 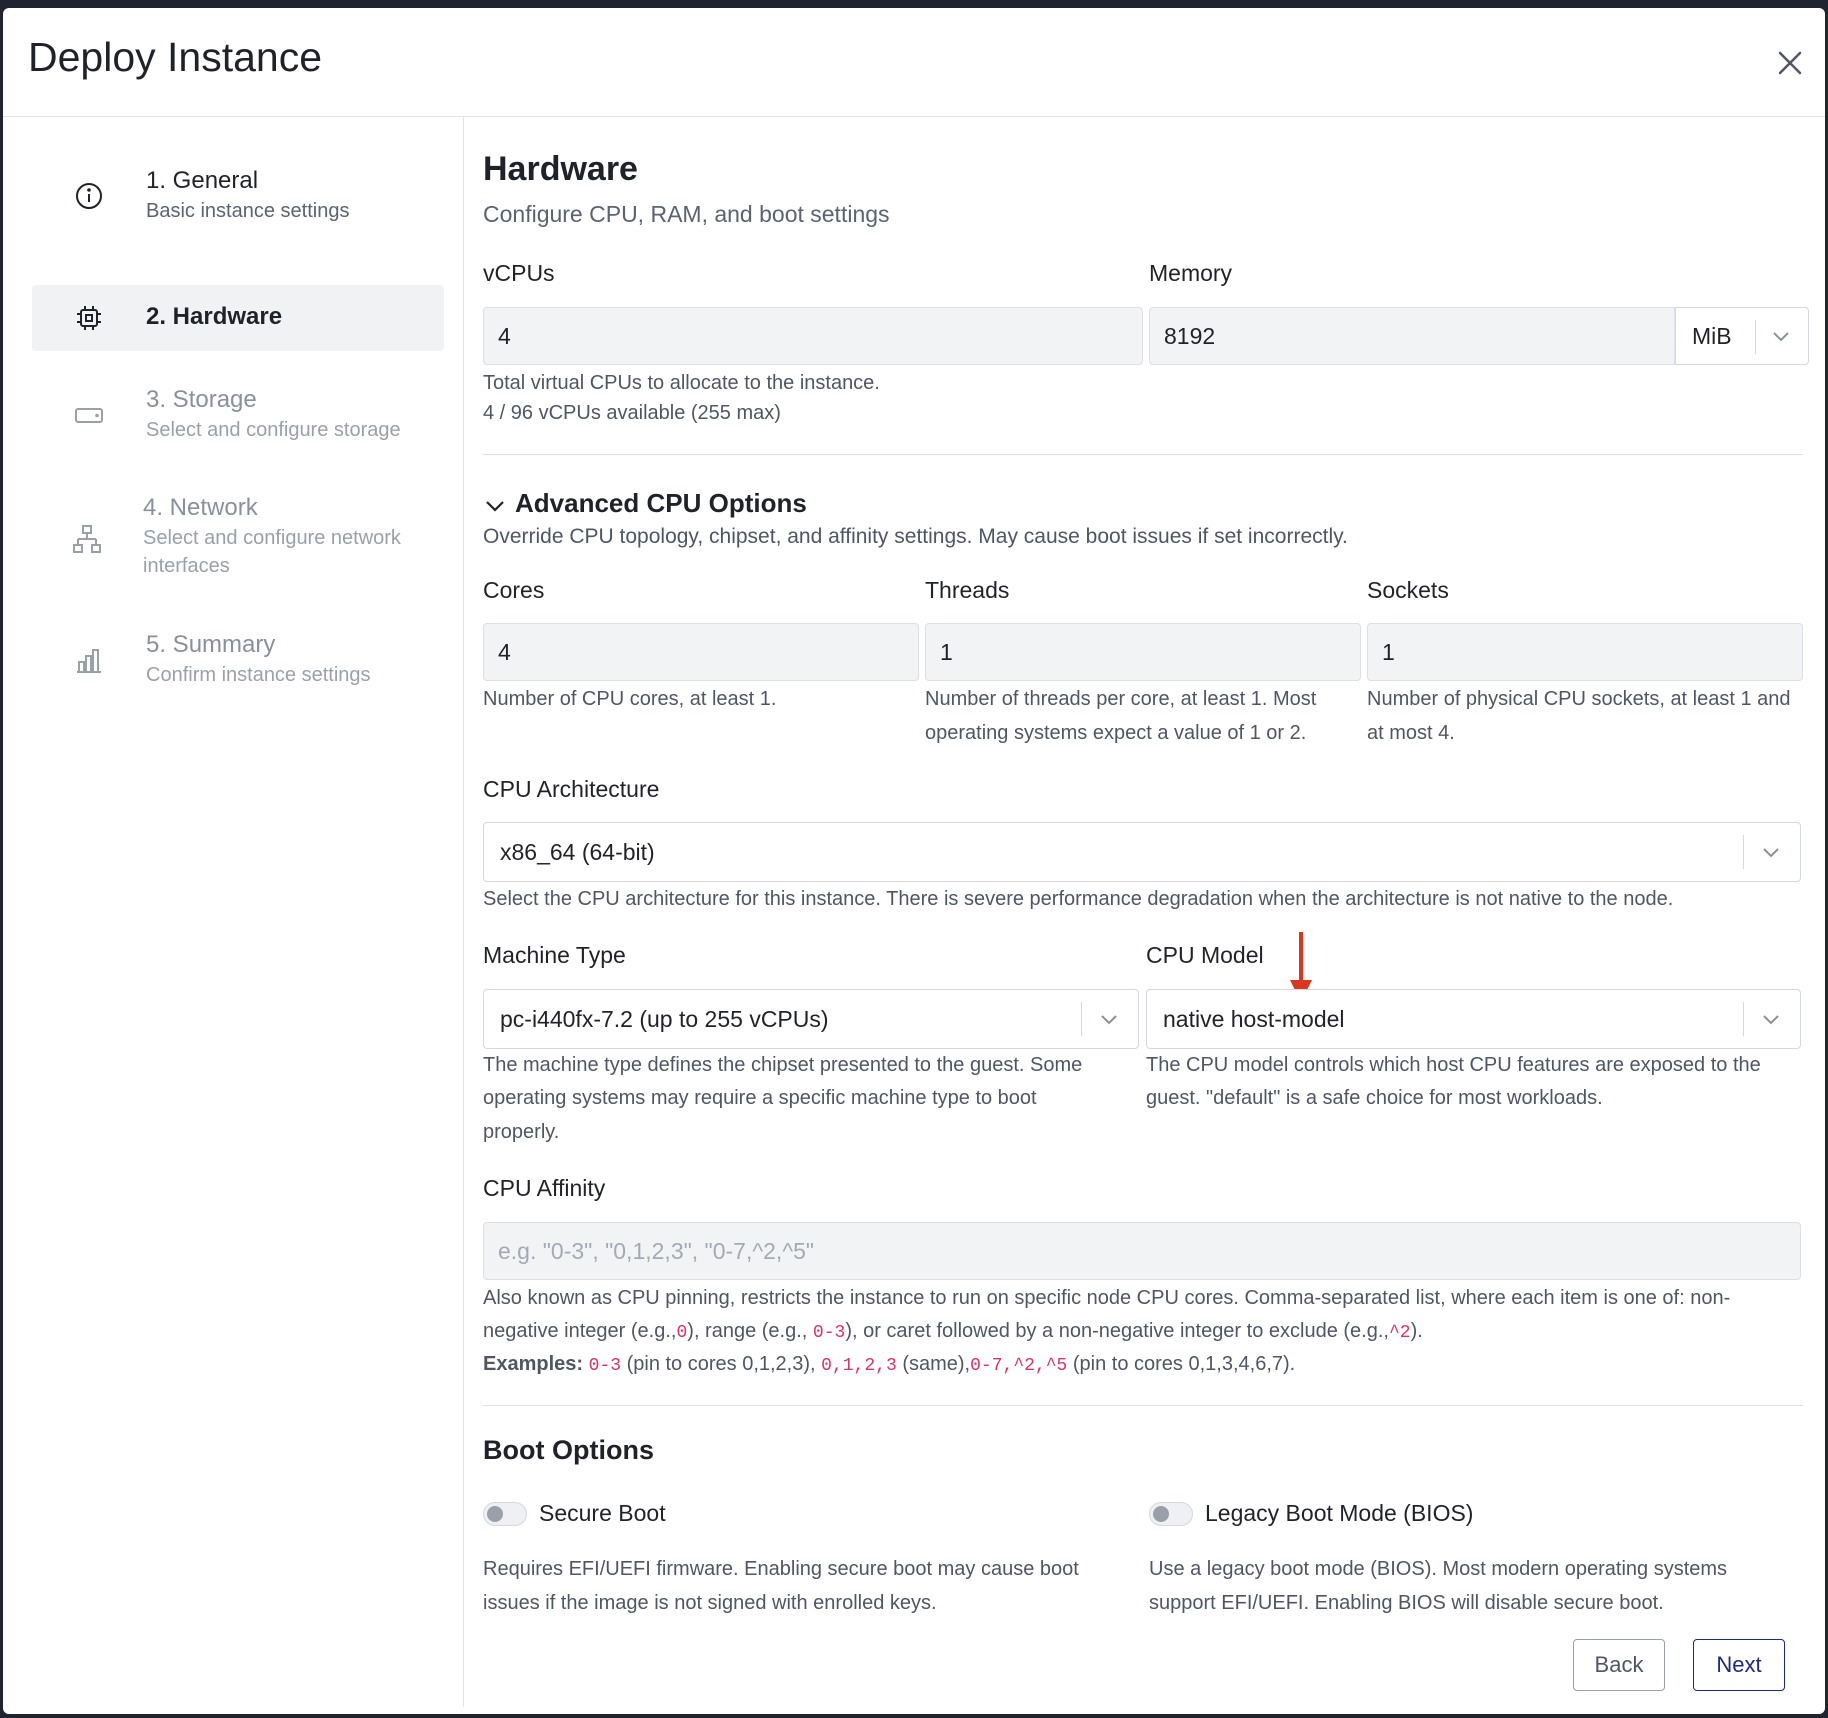 I want to click on sockets-label: Sockets, so click(x=1408, y=590).